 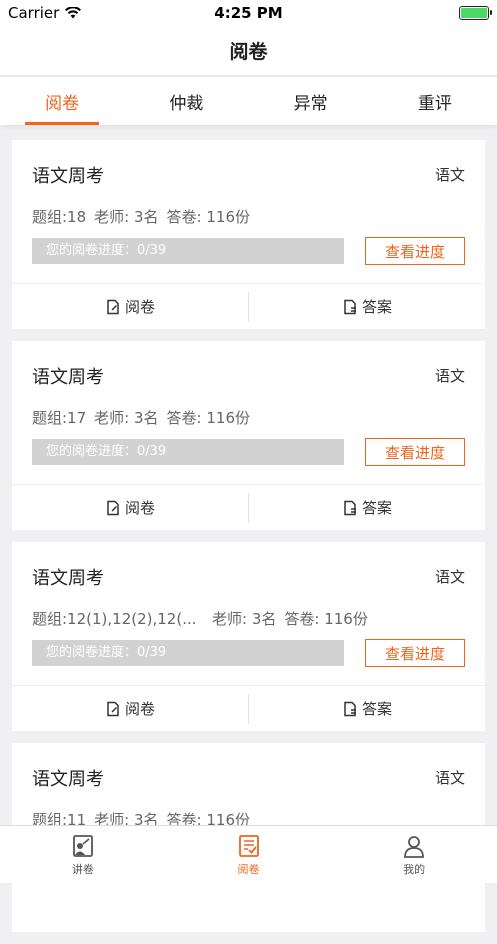 What do you see at coordinates (311, 101) in the screenshot?
I see `tab-abnormal: 异常` at bounding box center [311, 101].